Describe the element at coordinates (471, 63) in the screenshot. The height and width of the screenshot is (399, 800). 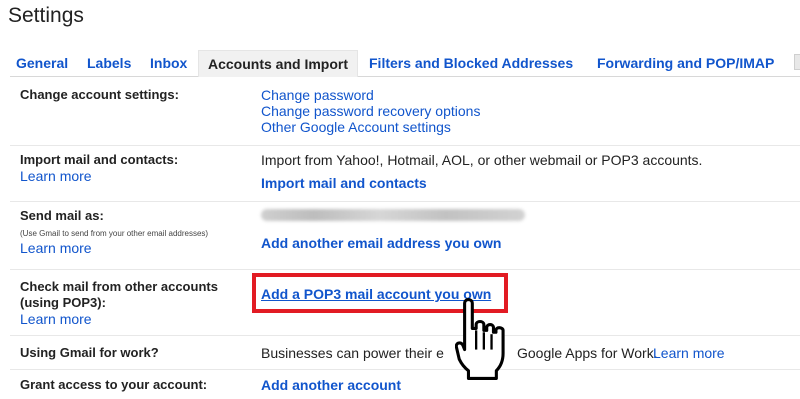
I see `tab-filters-and-blocked-addresses: Filters and Blocked Addresses` at that location.